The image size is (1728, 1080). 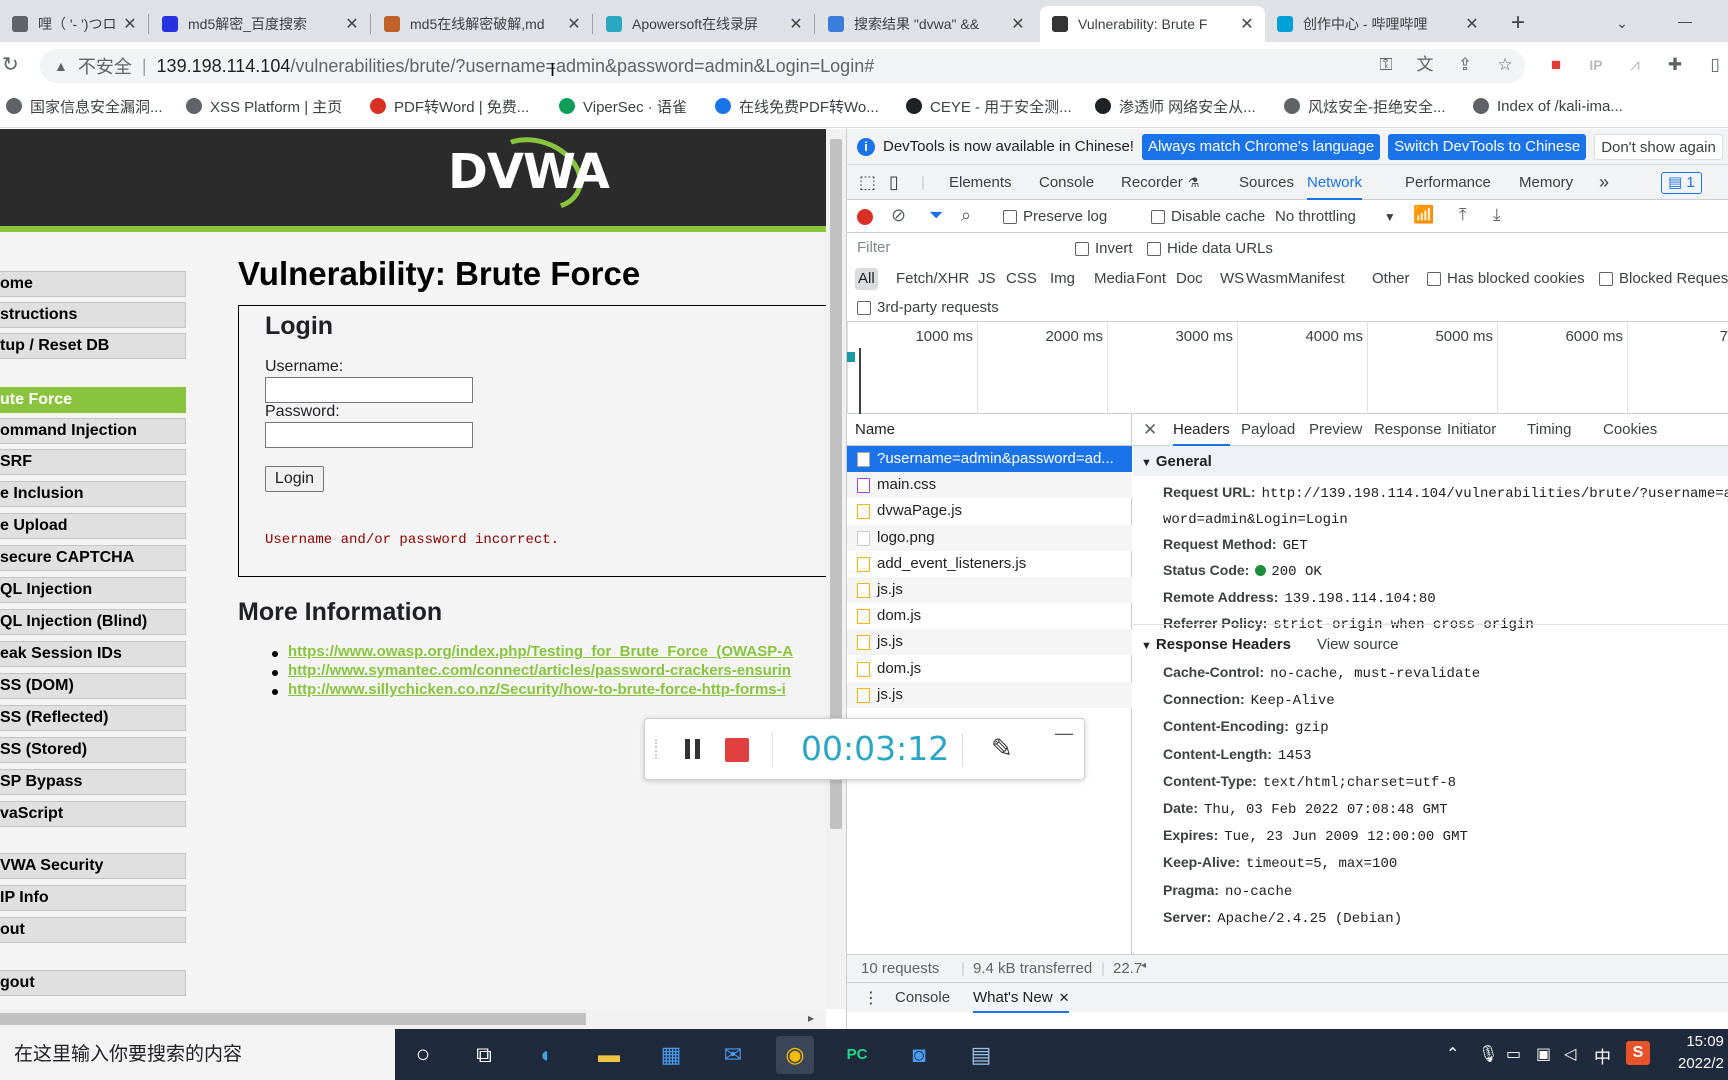 I want to click on extensions-puzzle-icon: ✚, so click(x=1675, y=65).